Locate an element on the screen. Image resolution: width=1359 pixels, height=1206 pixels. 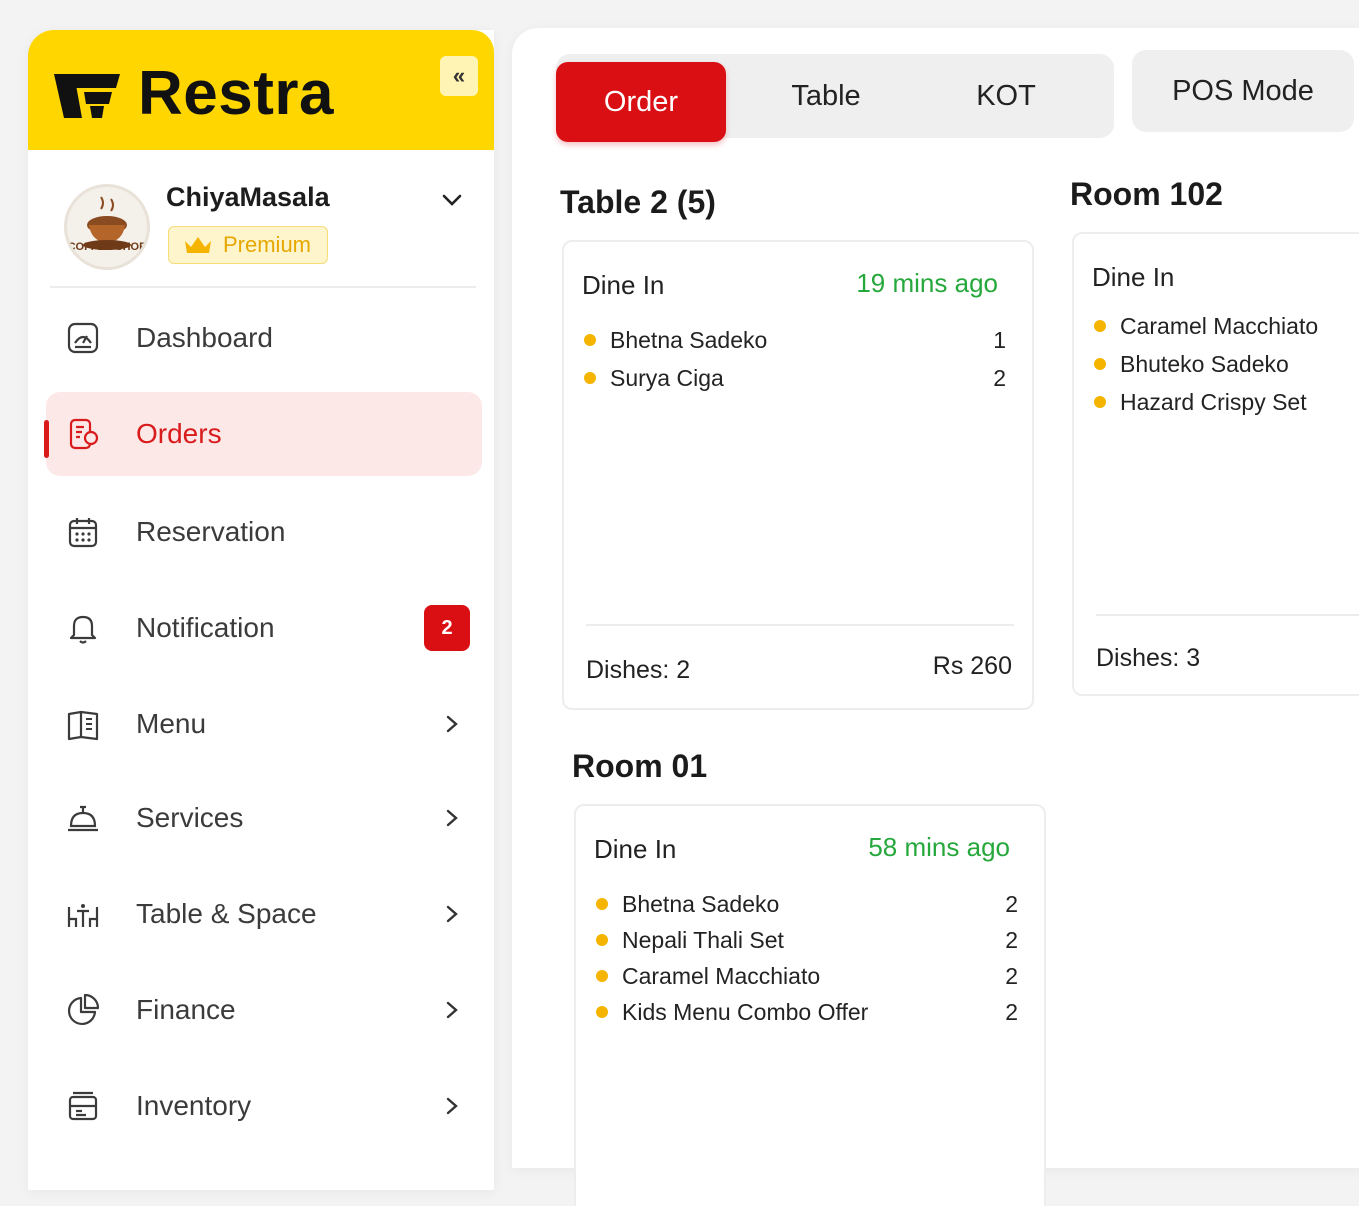
double-chevron-left-icon: « is located at coordinates (459, 75).